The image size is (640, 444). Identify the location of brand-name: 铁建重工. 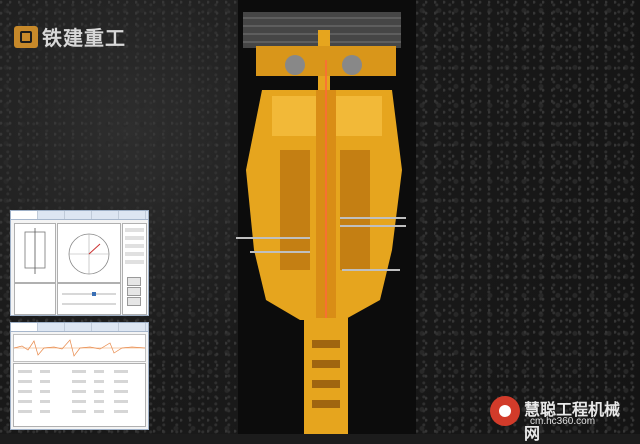
(84, 39).